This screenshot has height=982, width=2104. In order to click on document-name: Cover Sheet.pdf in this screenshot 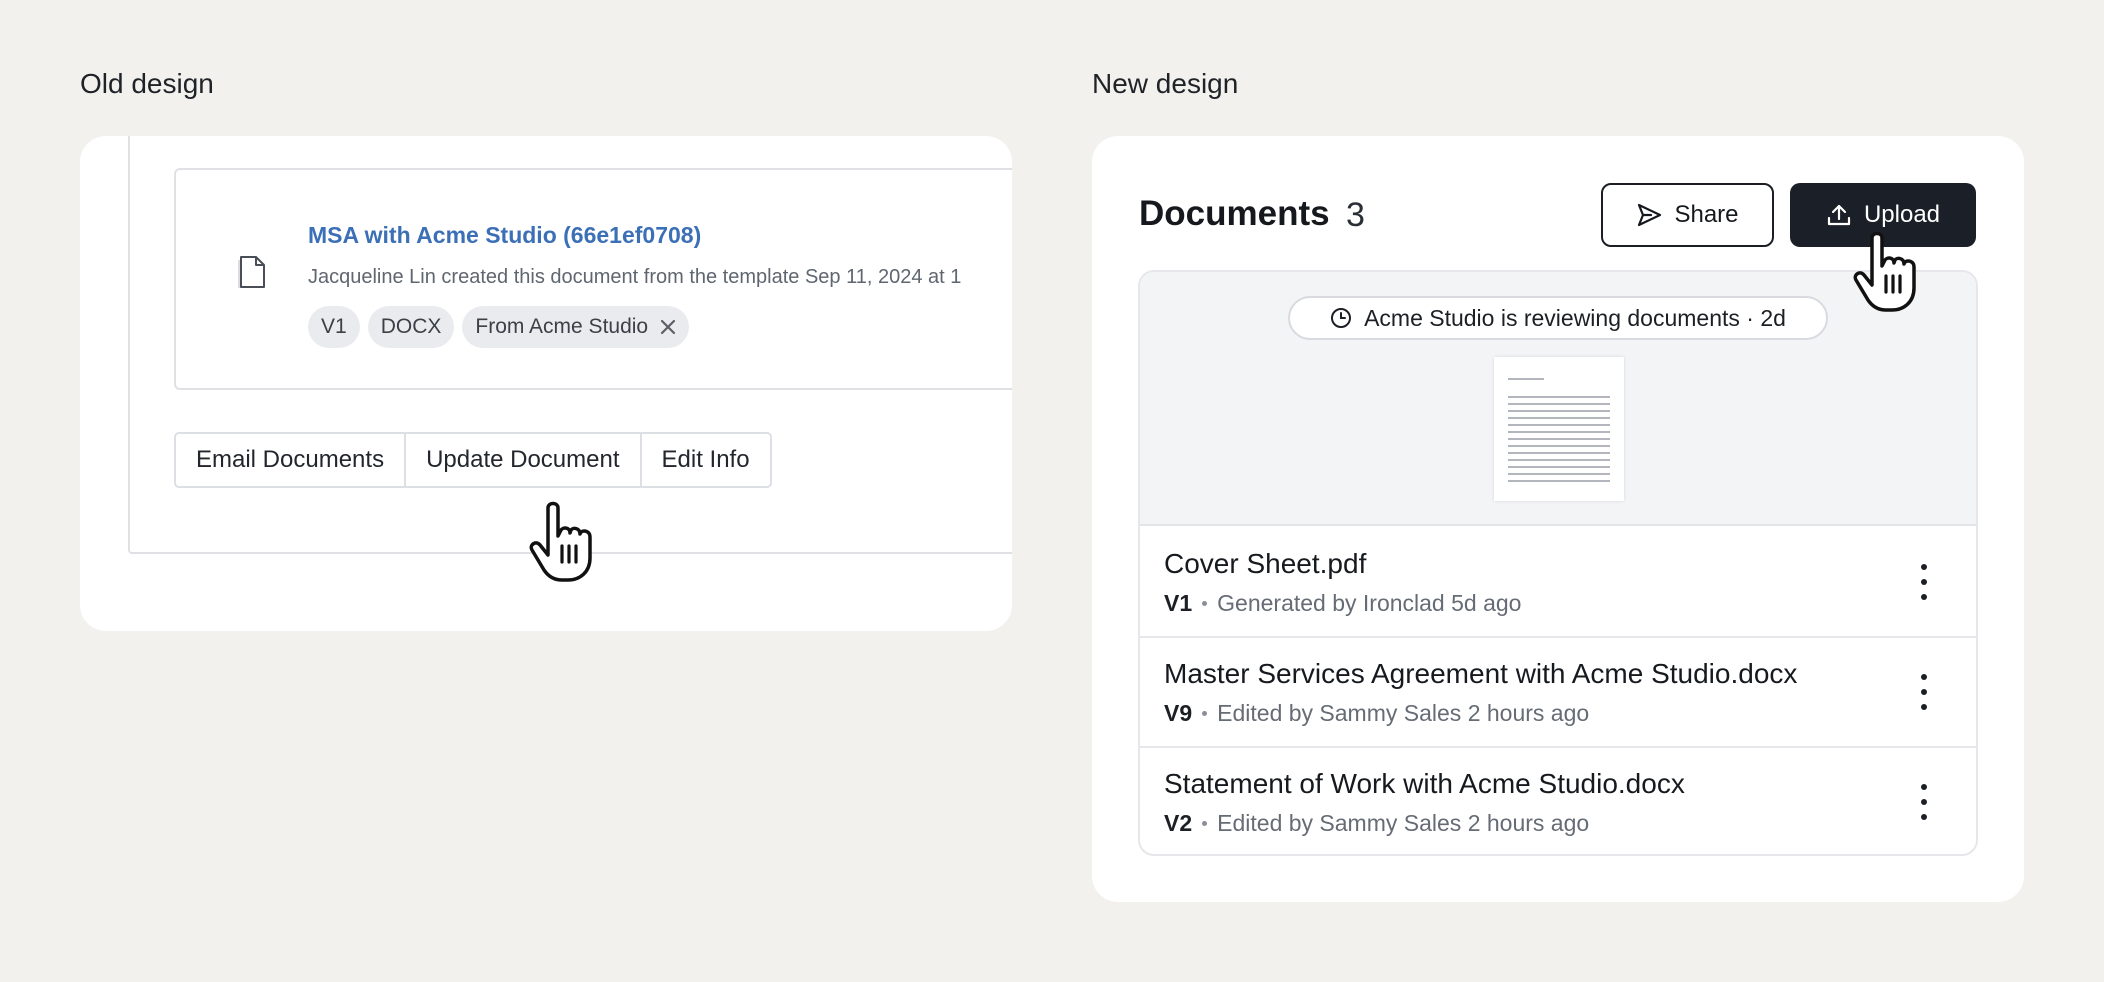, I will do `click(1265, 563)`.